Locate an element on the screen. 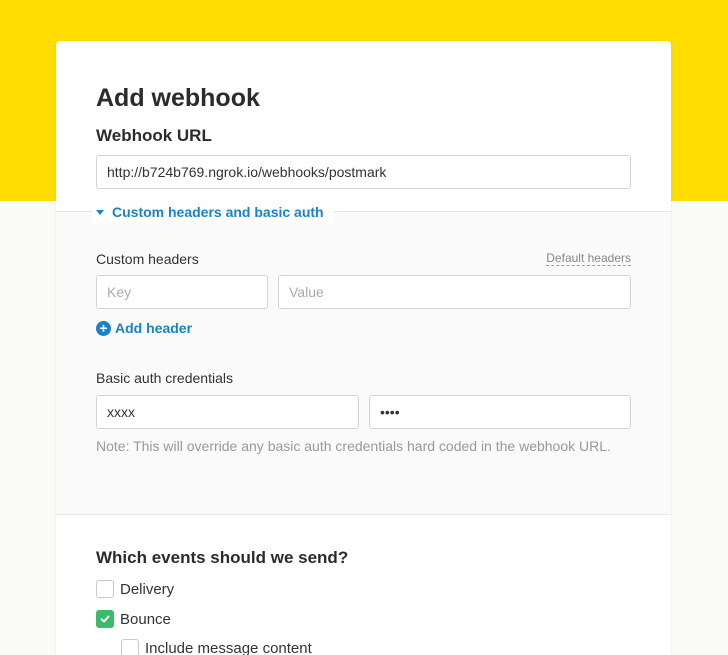 The width and height of the screenshot is (728, 655). webhook-url-input is located at coordinates (363, 172).